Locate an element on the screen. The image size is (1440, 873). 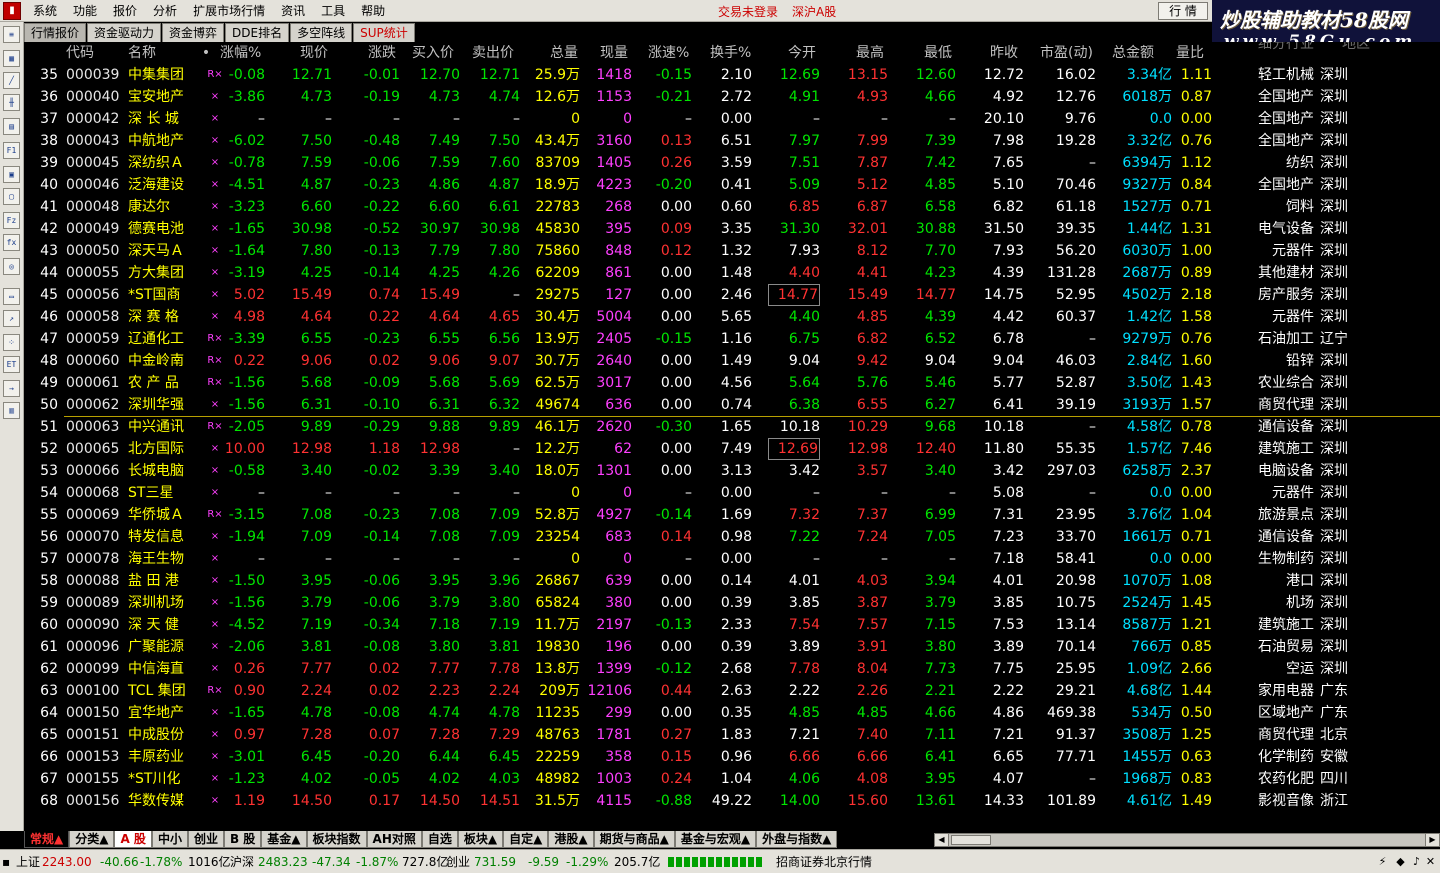
column-header-8: 总量 is located at coordinates (570, 53).